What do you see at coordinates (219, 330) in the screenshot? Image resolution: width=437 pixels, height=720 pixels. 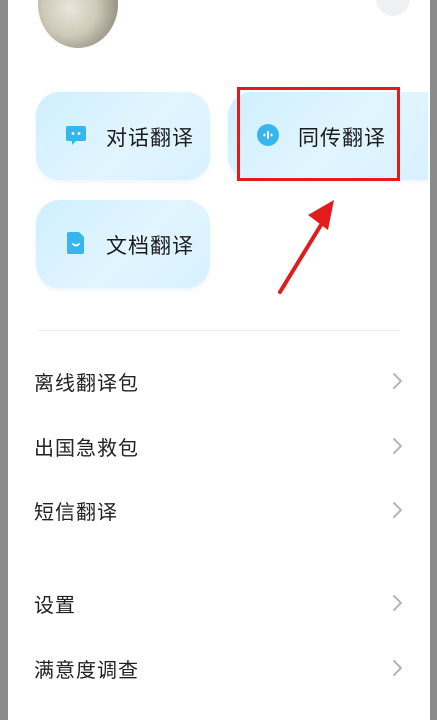 I see `divider` at bounding box center [219, 330].